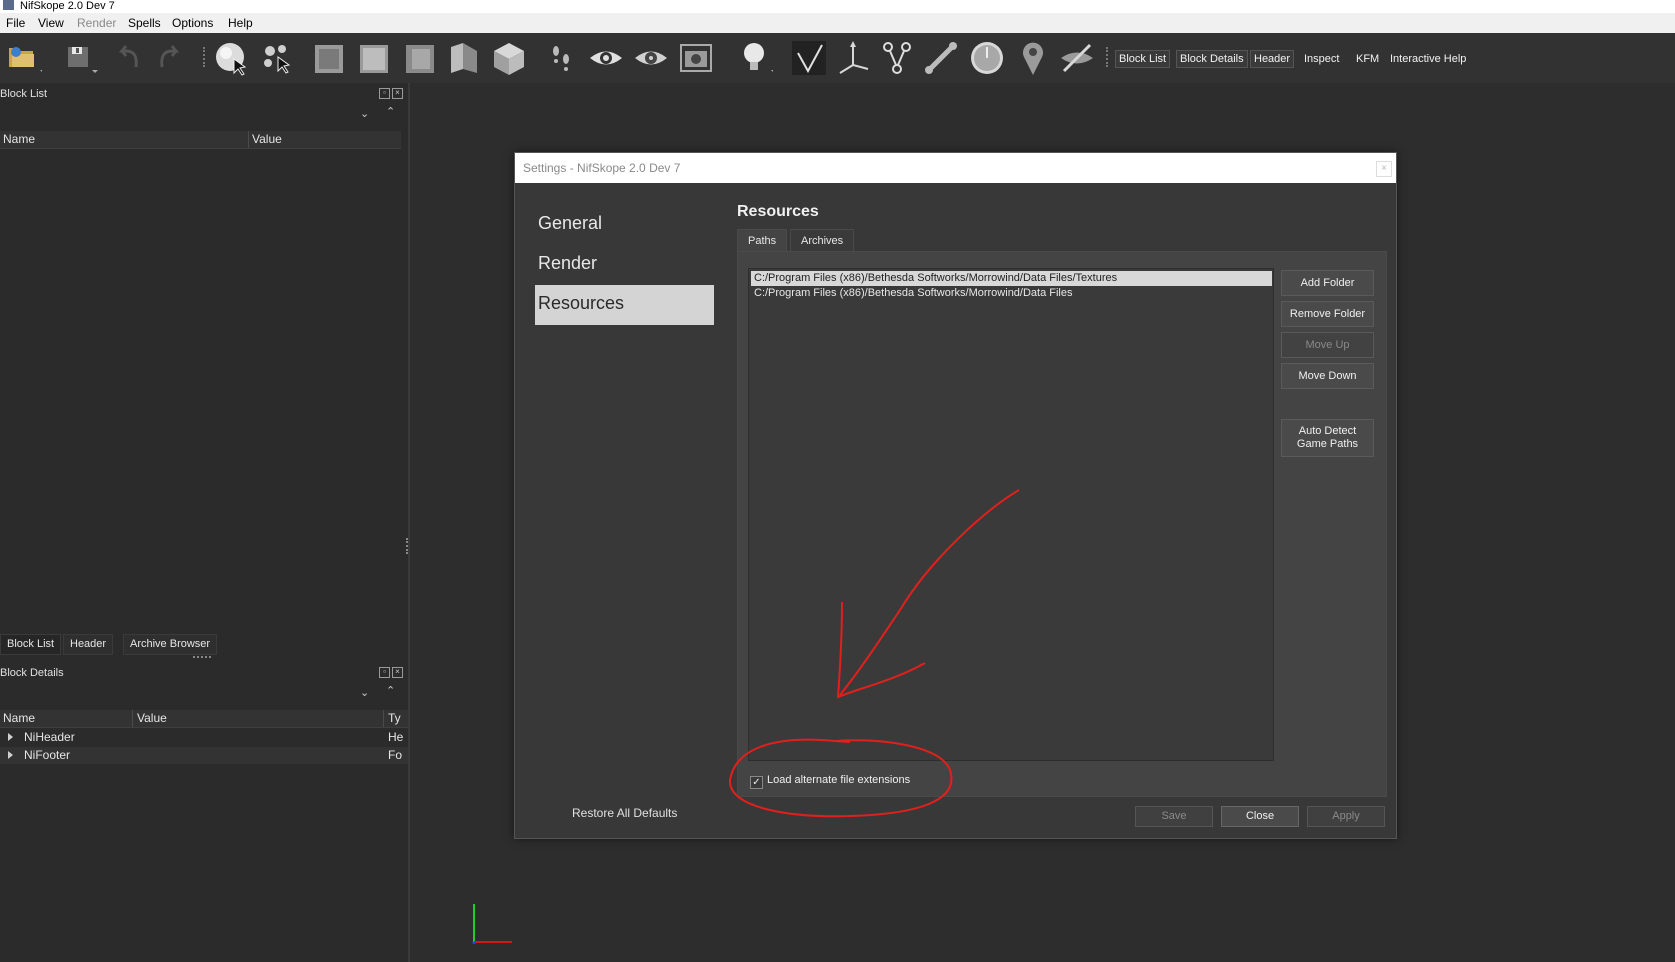  What do you see at coordinates (170, 644) in the screenshot?
I see `tab-archive-browser: Archive Browser` at bounding box center [170, 644].